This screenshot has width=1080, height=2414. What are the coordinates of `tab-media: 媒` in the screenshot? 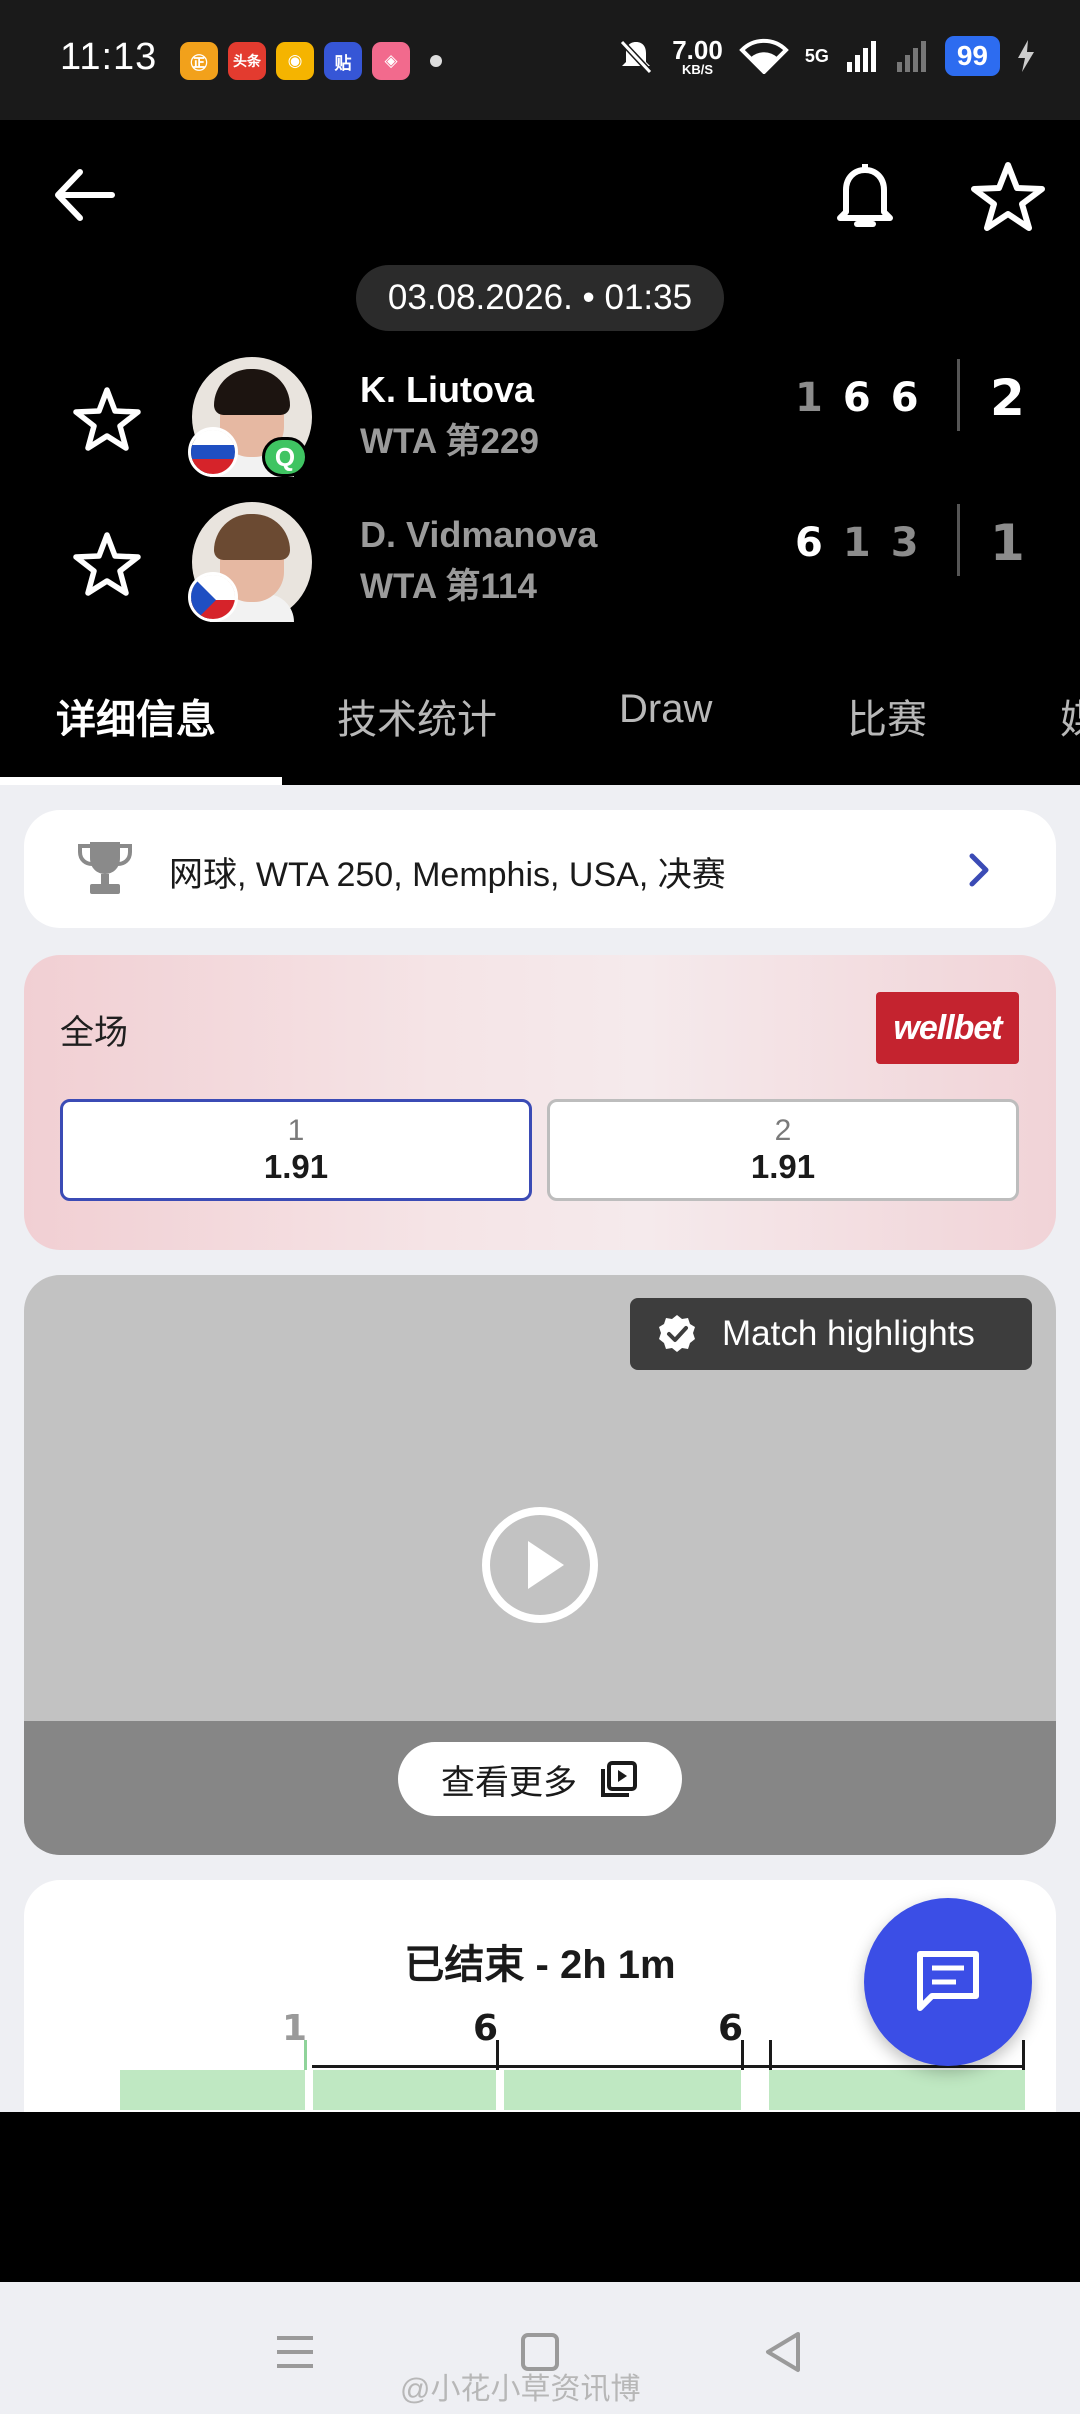 It's located at (1070, 716).